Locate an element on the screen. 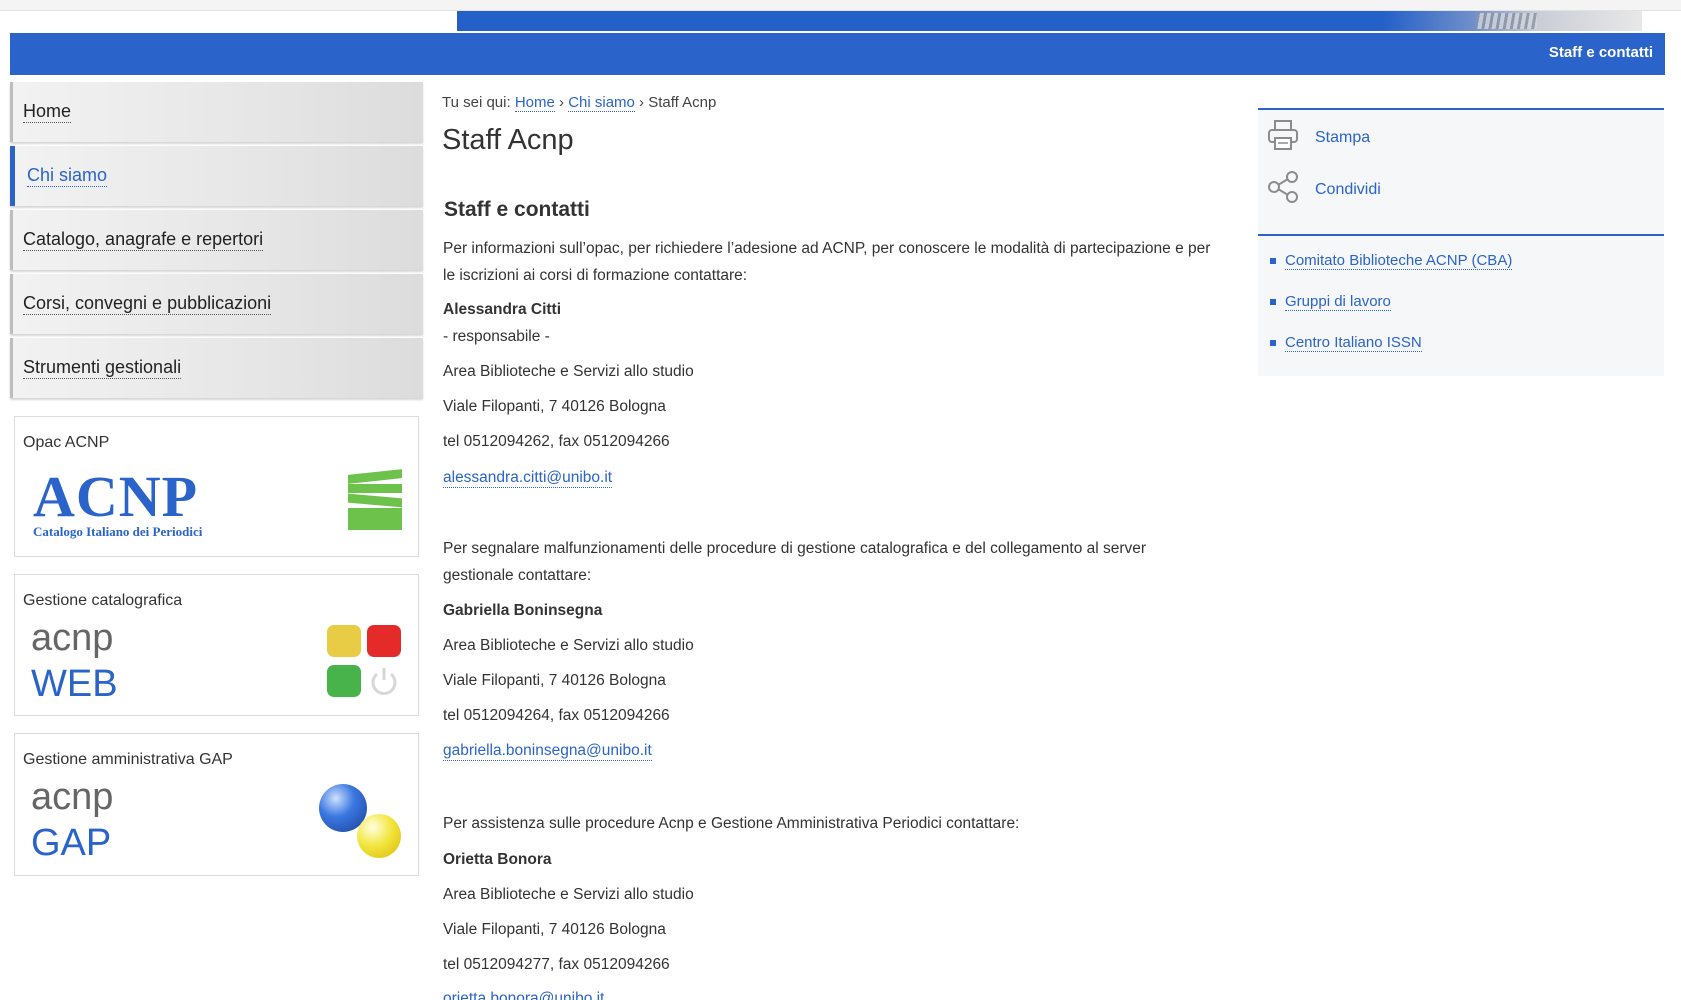  print-button: Stampa is located at coordinates (1318, 137).